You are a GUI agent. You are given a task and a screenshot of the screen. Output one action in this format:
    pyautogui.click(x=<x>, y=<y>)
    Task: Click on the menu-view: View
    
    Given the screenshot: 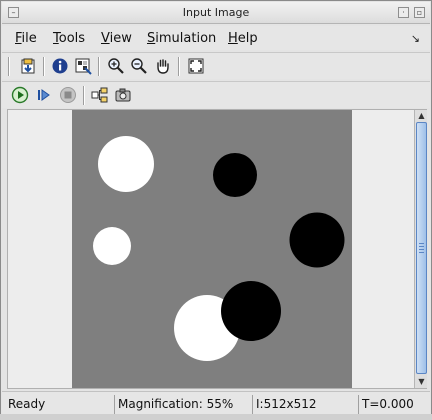 What is the action you would take?
    pyautogui.click(x=116, y=38)
    